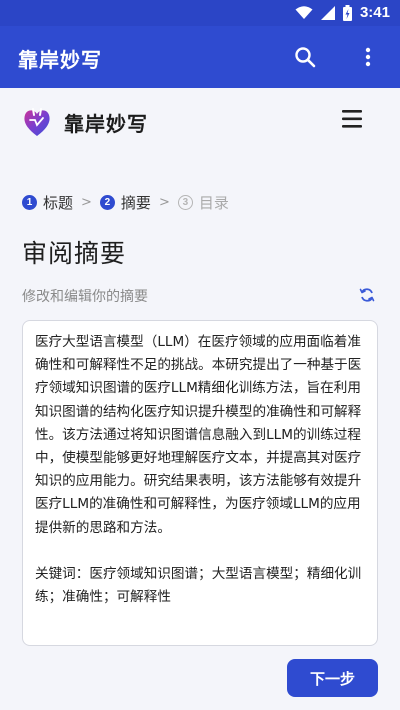 The image size is (400, 710). What do you see at coordinates (327, 12) in the screenshot?
I see `signal-icon` at bounding box center [327, 12].